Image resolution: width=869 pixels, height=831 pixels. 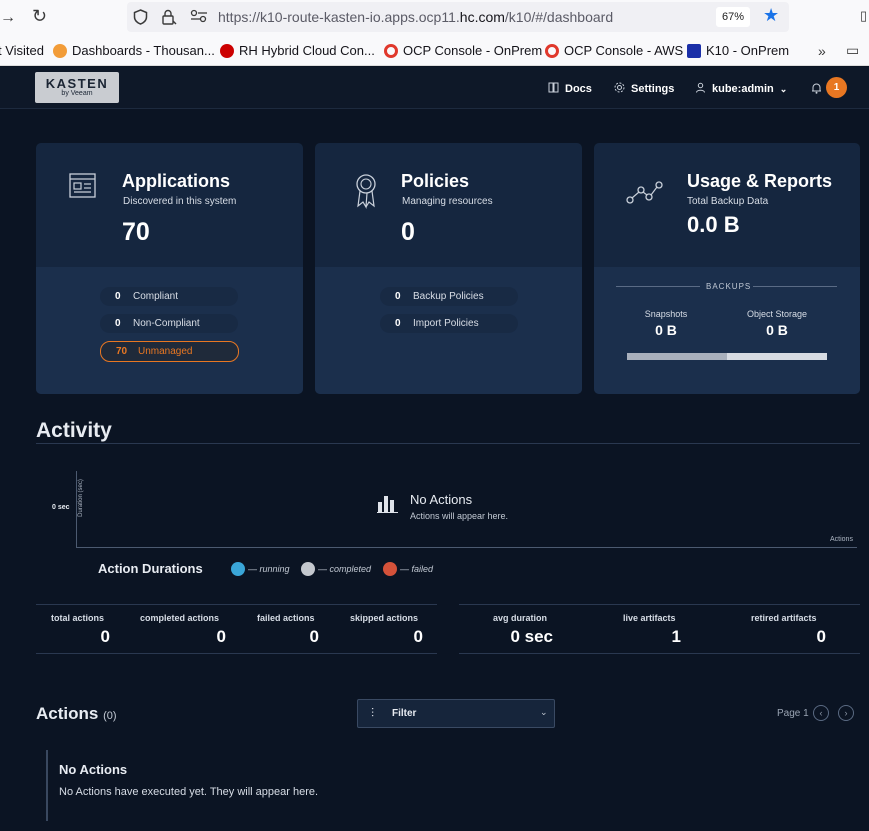 What do you see at coordinates (76, 509) in the screenshot?
I see `chart-y-axis` at bounding box center [76, 509].